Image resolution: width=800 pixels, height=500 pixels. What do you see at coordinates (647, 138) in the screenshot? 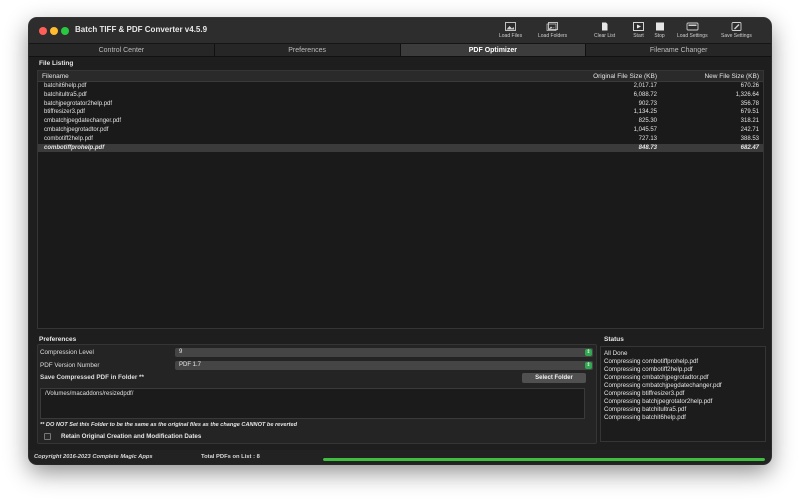
I see `row-original-size: 727.13` at bounding box center [647, 138].